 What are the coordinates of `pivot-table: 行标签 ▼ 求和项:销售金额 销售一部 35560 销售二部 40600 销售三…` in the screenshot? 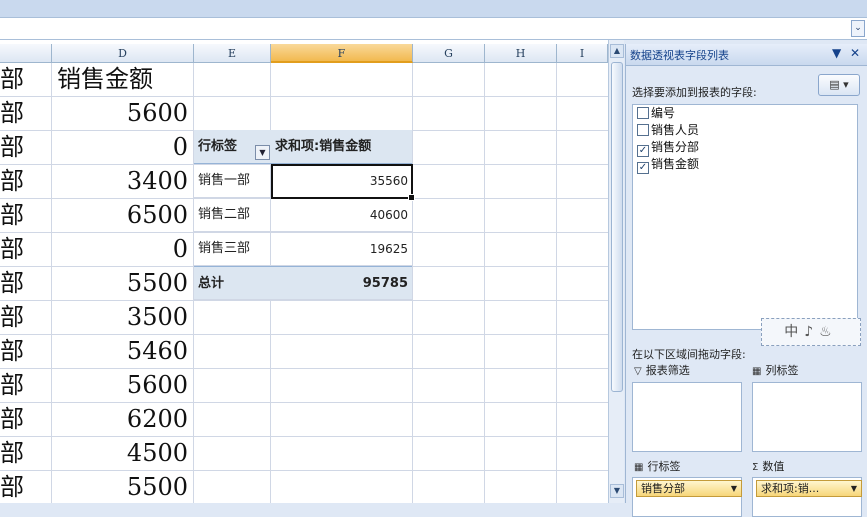 It's located at (303, 215).